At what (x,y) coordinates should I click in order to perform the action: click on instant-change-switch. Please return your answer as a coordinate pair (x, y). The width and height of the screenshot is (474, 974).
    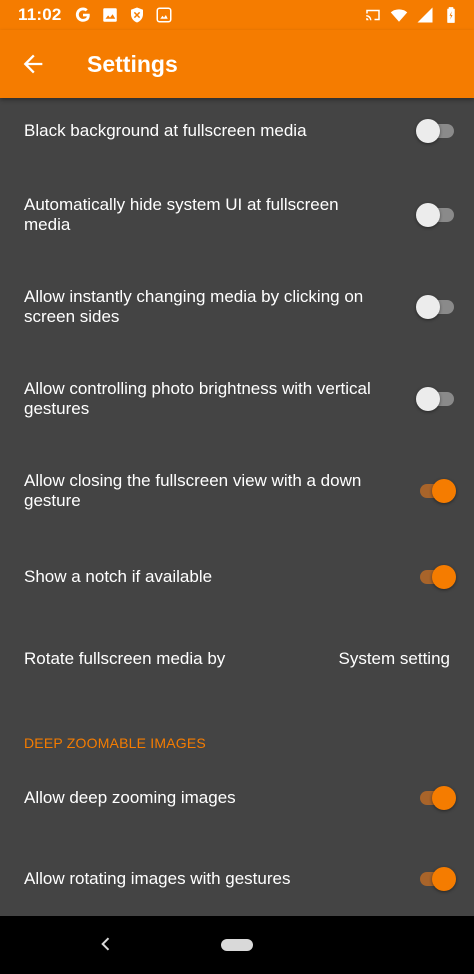
    Looking at the image, I should click on (436, 307).